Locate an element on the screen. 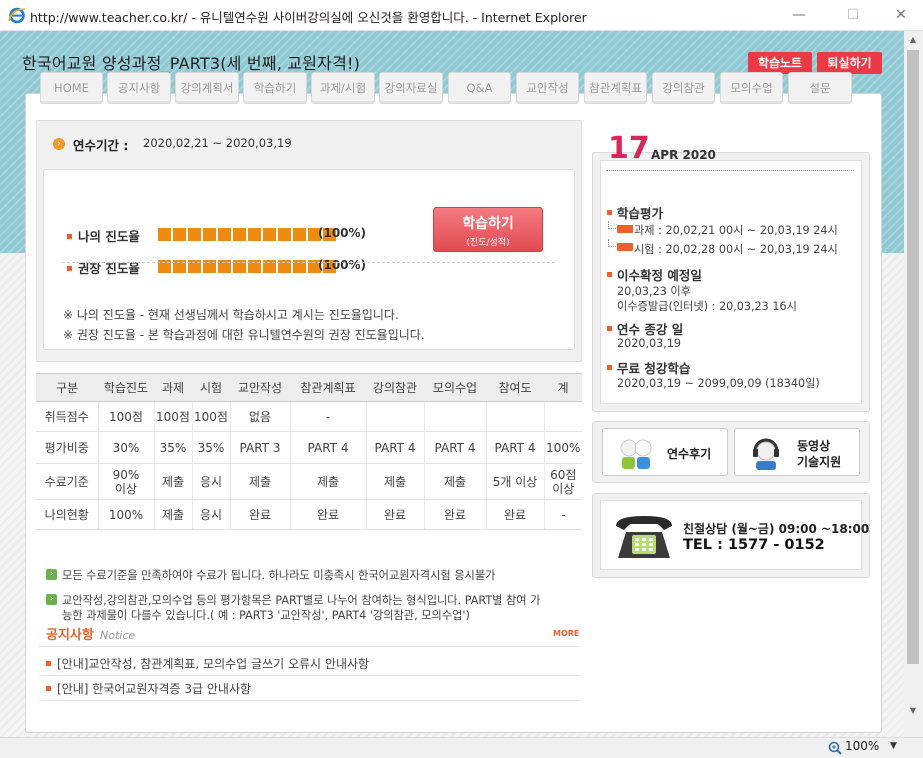 The height and width of the screenshot is (758, 923). certificate-issue: 이수증발급(인터넷) : 20,03,23 16시 is located at coordinates (707, 306).